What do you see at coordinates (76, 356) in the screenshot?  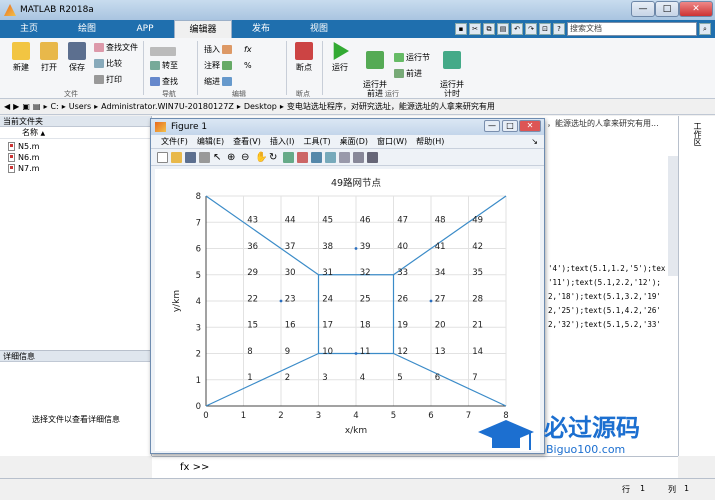 I see `details-header: 详细信息` at bounding box center [76, 356].